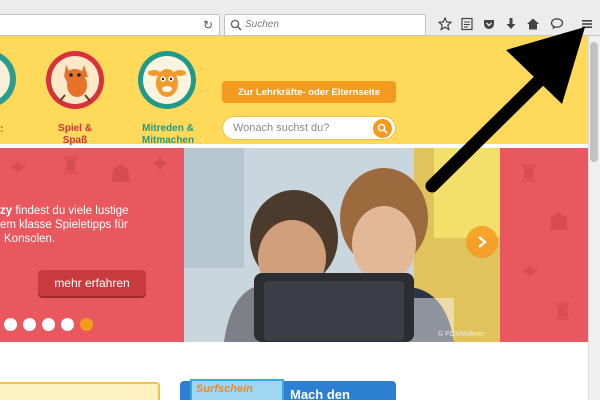 This screenshot has width=600, height=400. Describe the element at coordinates (288, 389) in the screenshot. I see `teaser-card-surfschein: Surfschein Mach den` at that location.